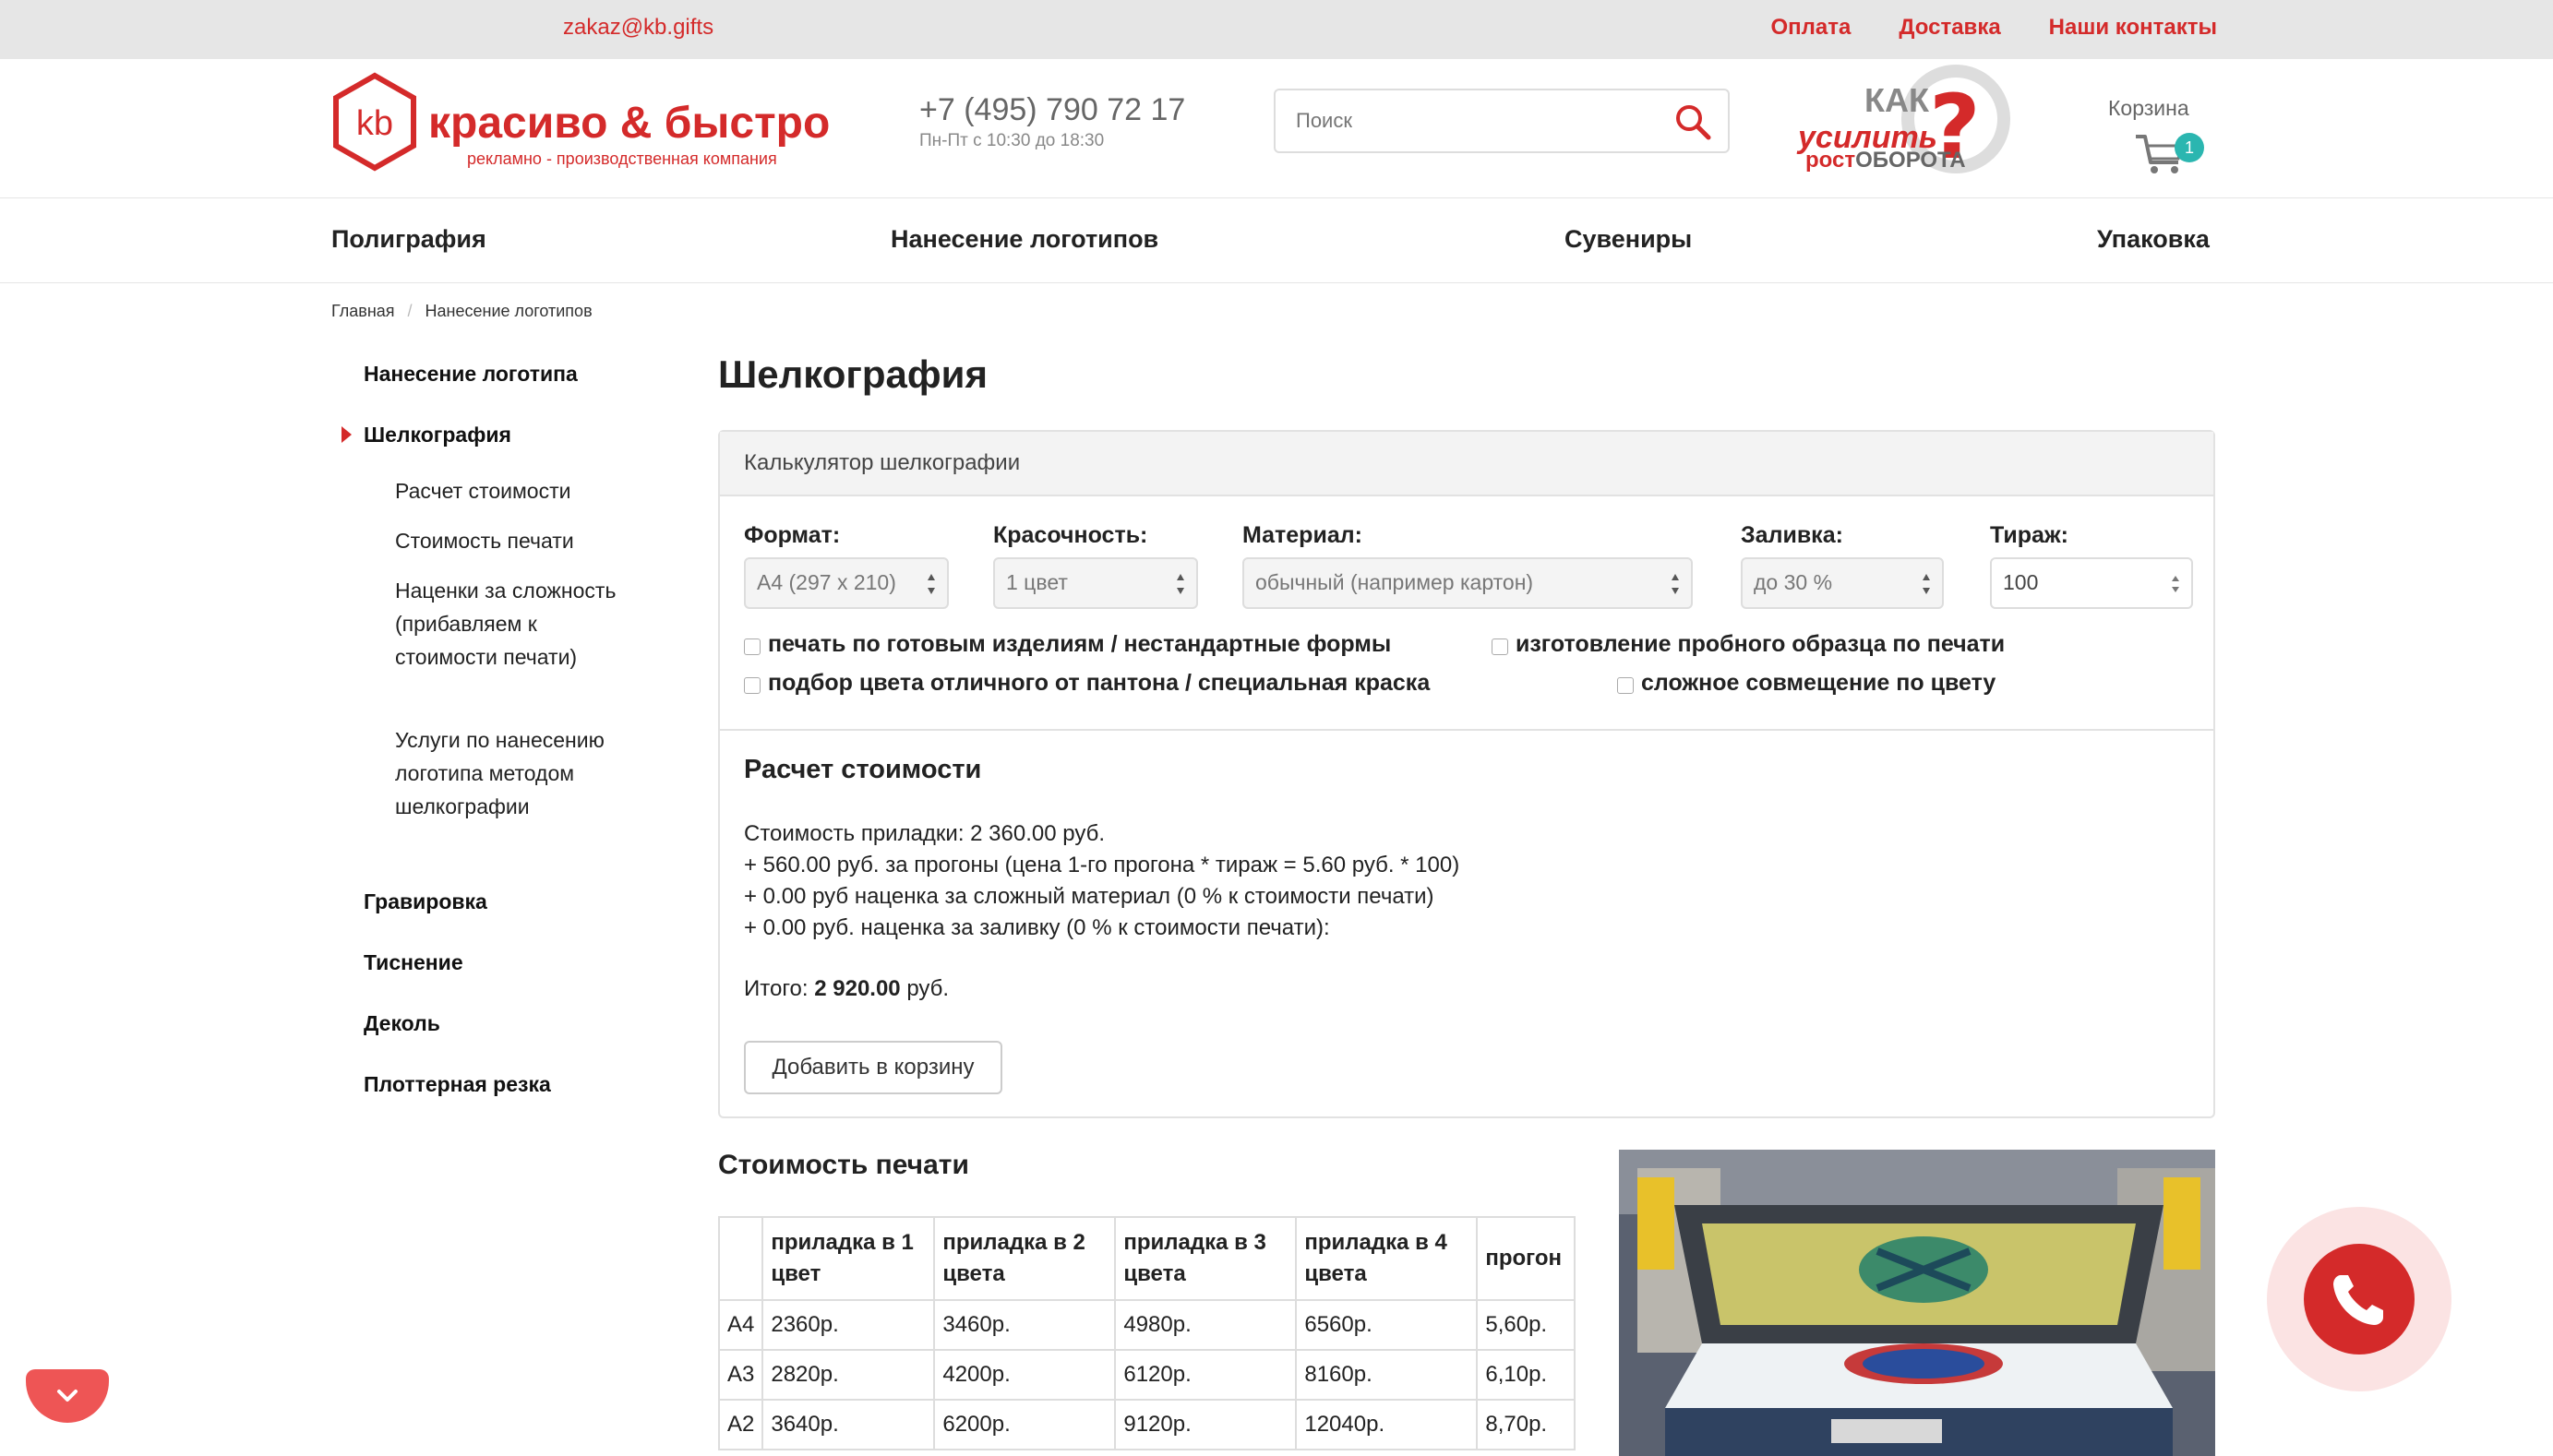 Image resolution: width=2553 pixels, height=1456 pixels. What do you see at coordinates (1387, 1325) in the screenshot?
I see `table-cell: 6560р.` at bounding box center [1387, 1325].